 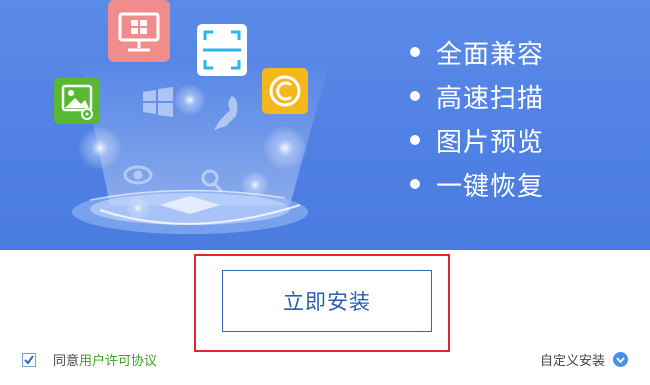 I want to click on license-link: 用户许可协议, so click(x=118, y=359).